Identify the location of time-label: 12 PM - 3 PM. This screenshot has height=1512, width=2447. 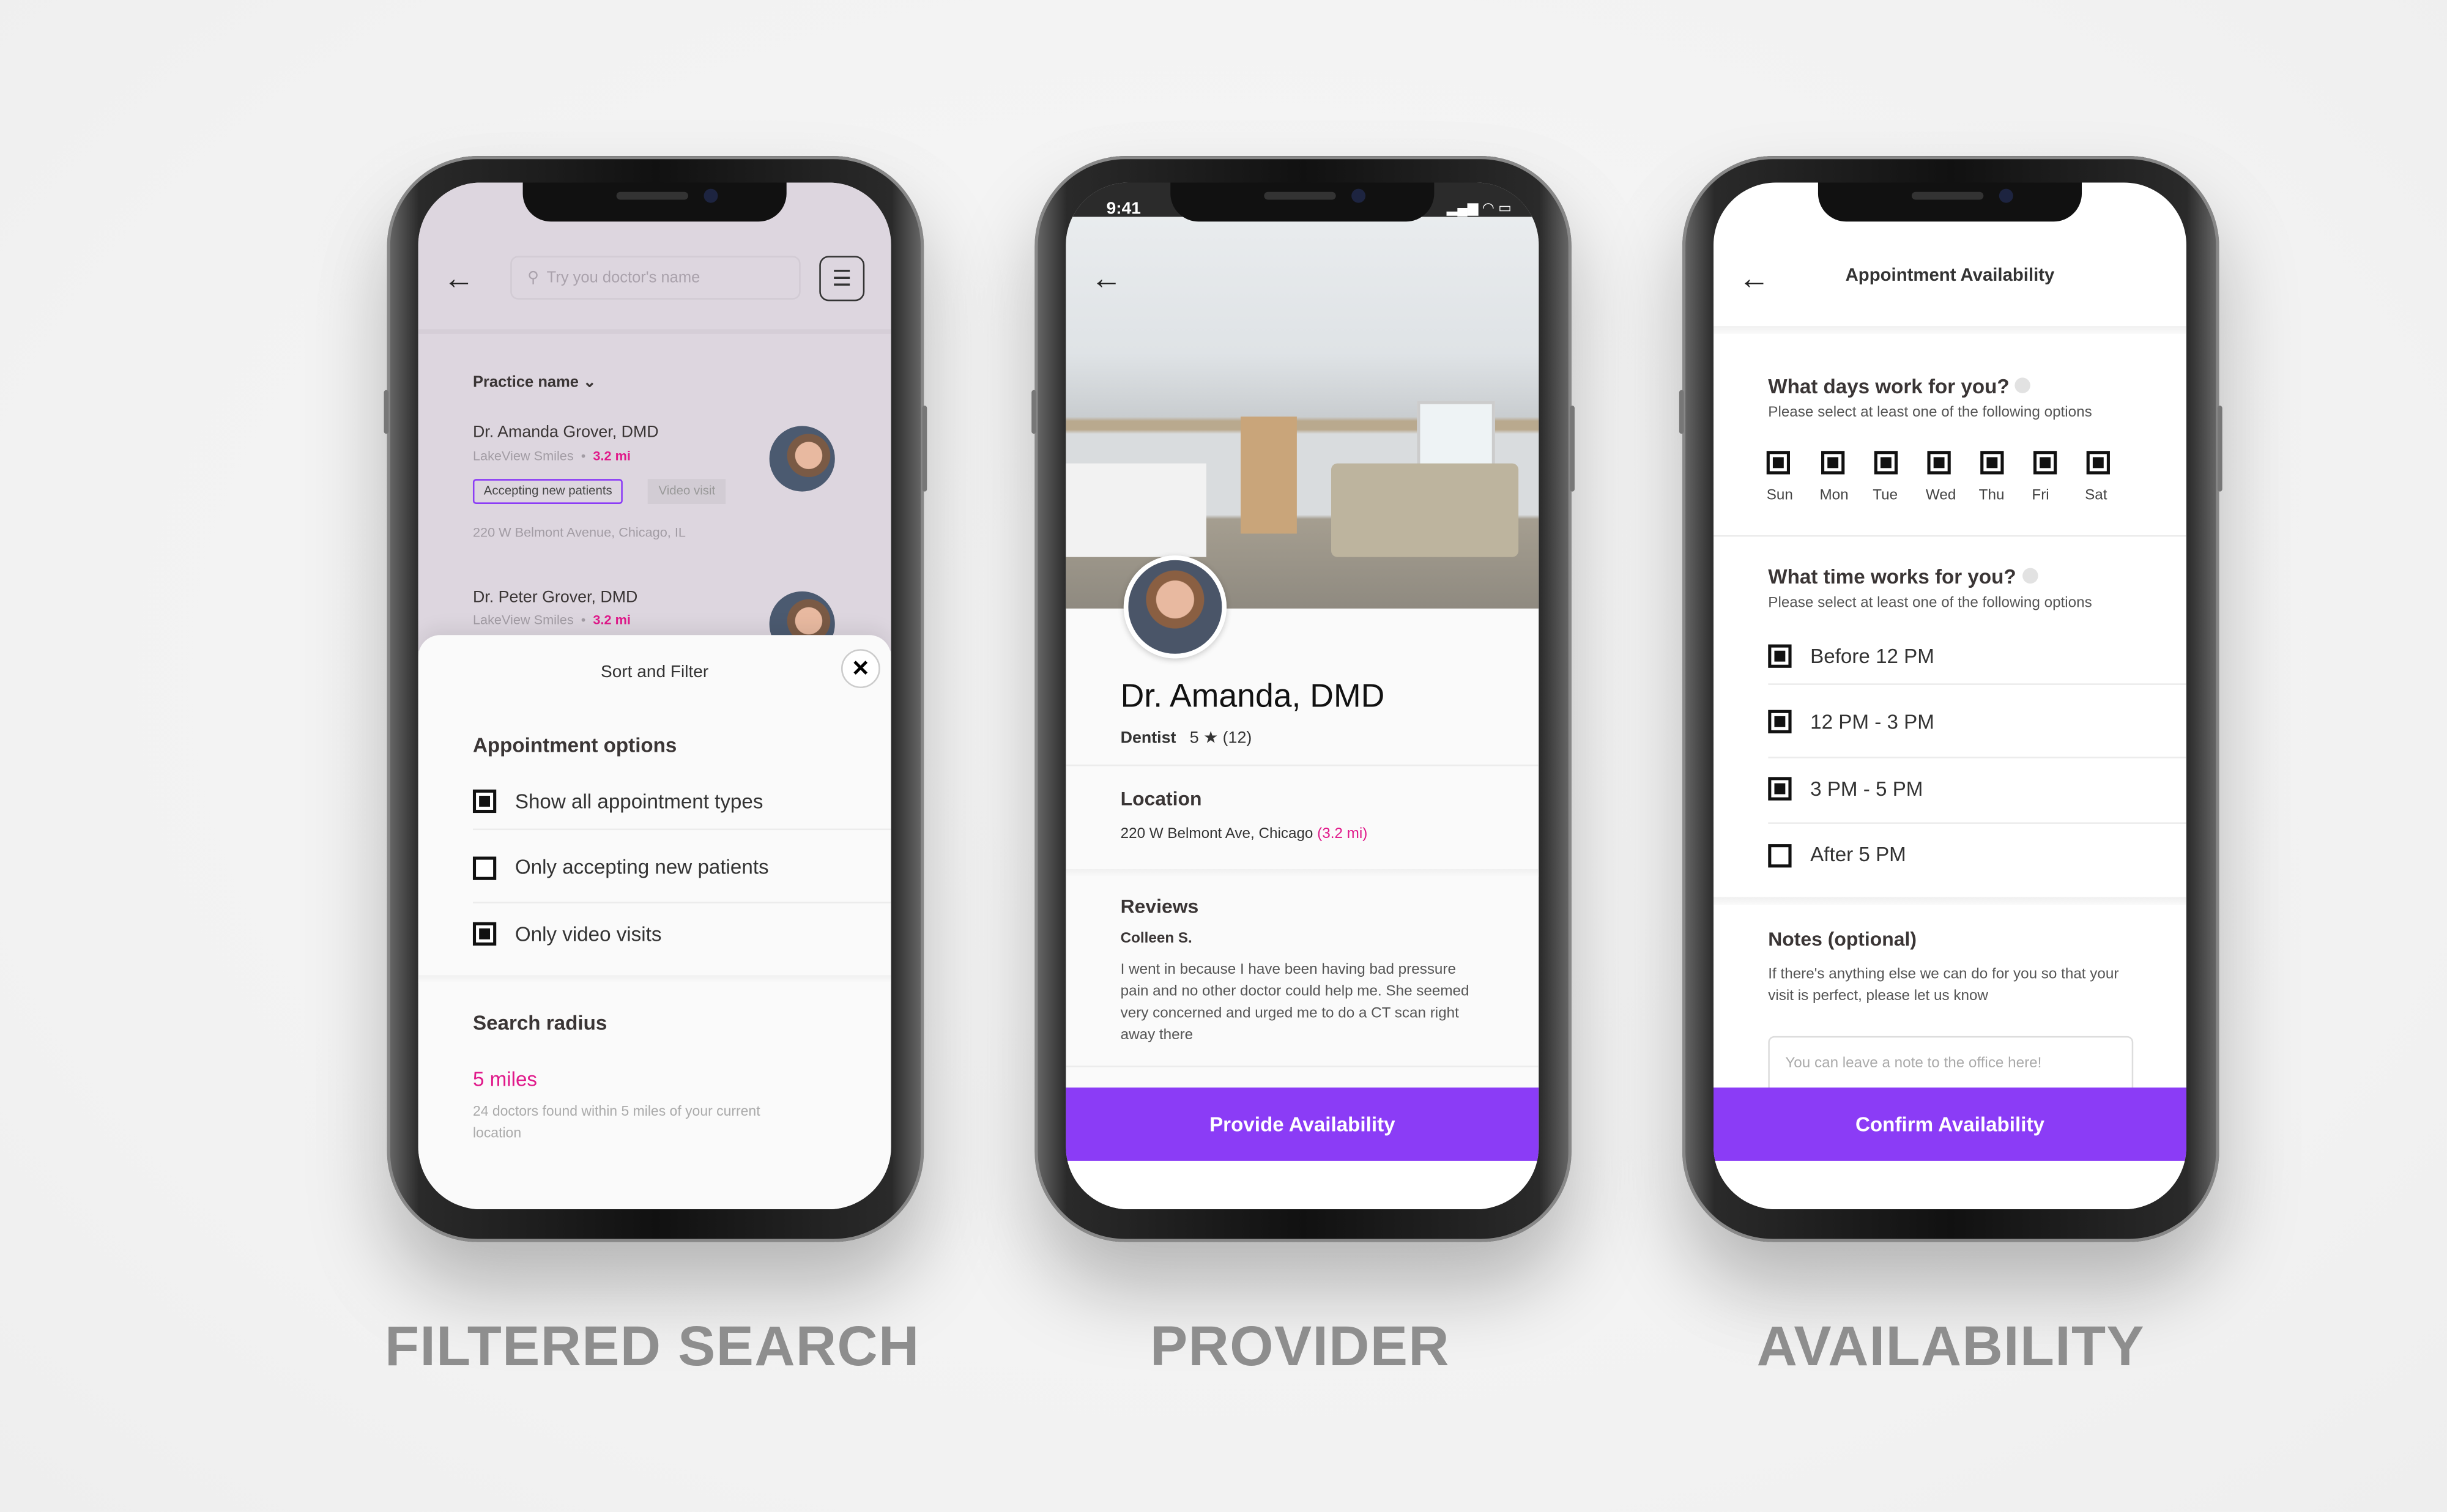
(1872, 721).